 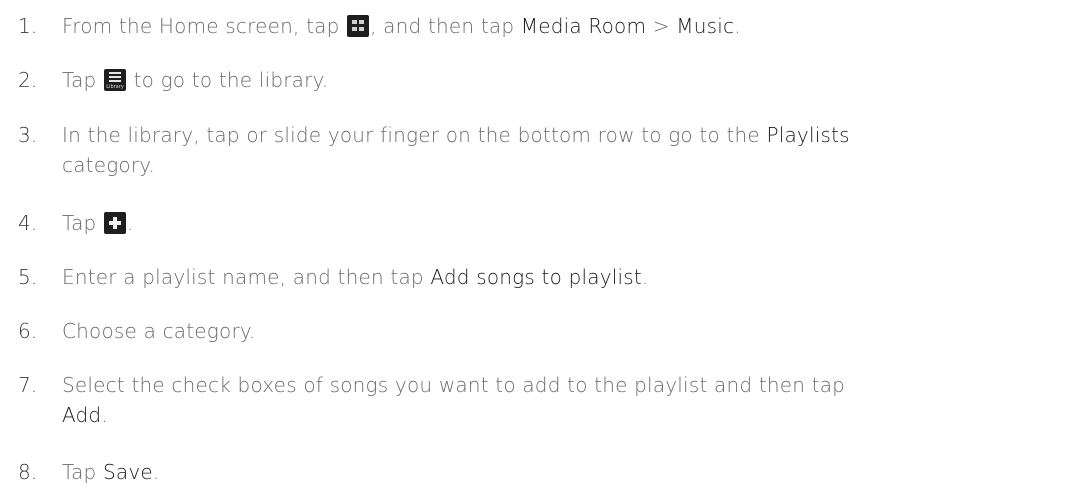 What do you see at coordinates (204, 26) in the screenshot?
I see `step-text-part: From the Home screen, tap` at bounding box center [204, 26].